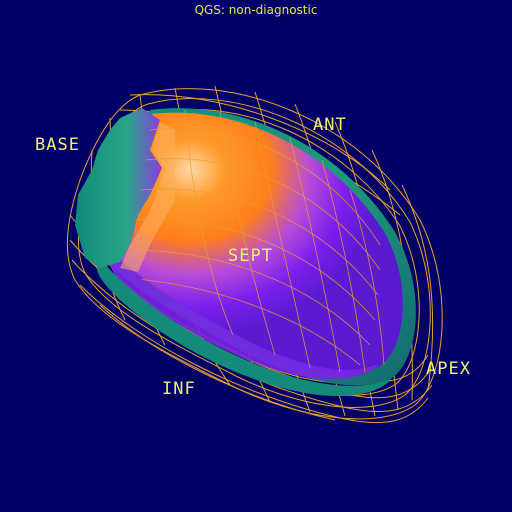 The image size is (512, 512). I want to click on label-apex: APEX, so click(448, 369).